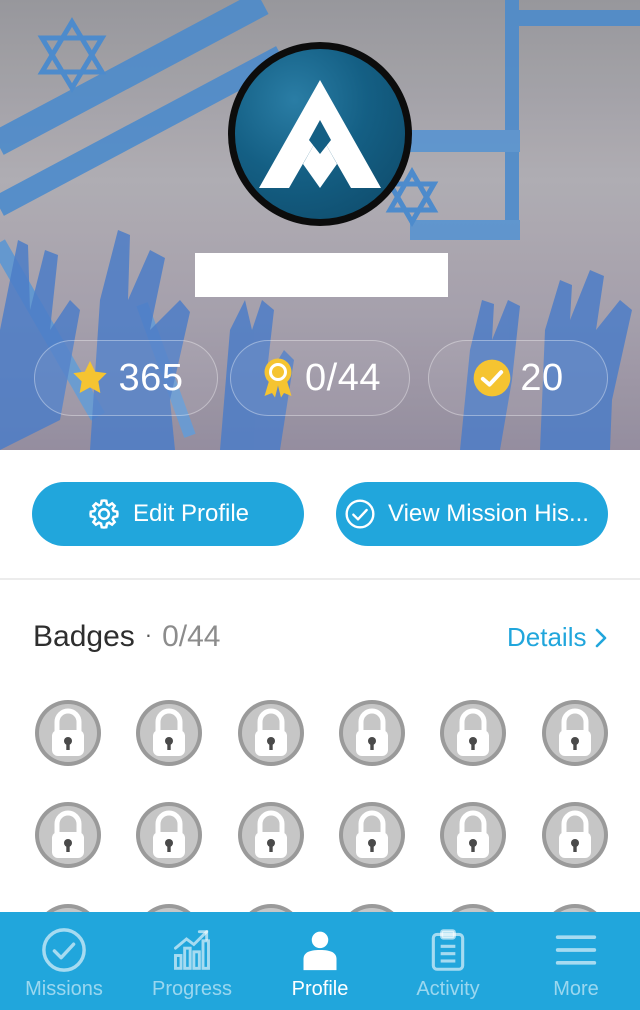 This screenshot has width=640, height=1010. What do you see at coordinates (547, 637) in the screenshot?
I see `details-label: Details` at bounding box center [547, 637].